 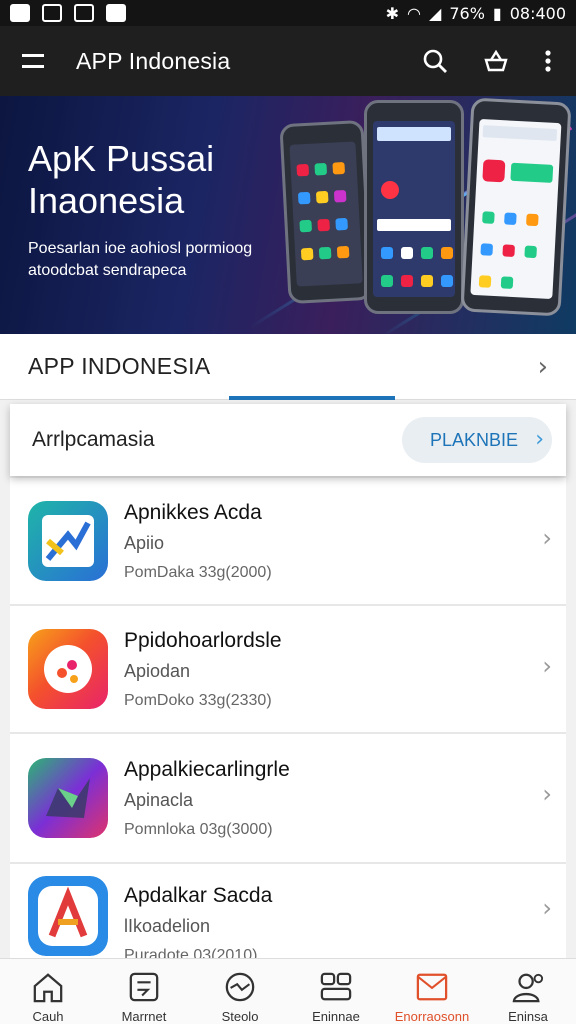 What do you see at coordinates (435, 13) in the screenshot?
I see `signal-icon: ◢` at bounding box center [435, 13].